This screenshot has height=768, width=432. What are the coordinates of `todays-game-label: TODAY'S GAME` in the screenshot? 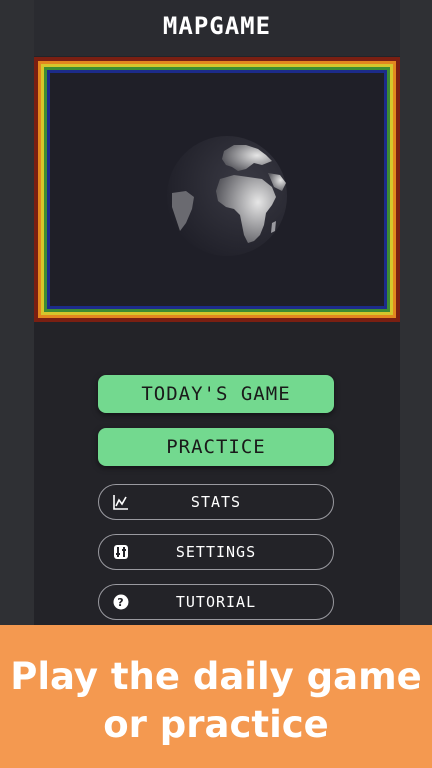 It's located at (216, 394).